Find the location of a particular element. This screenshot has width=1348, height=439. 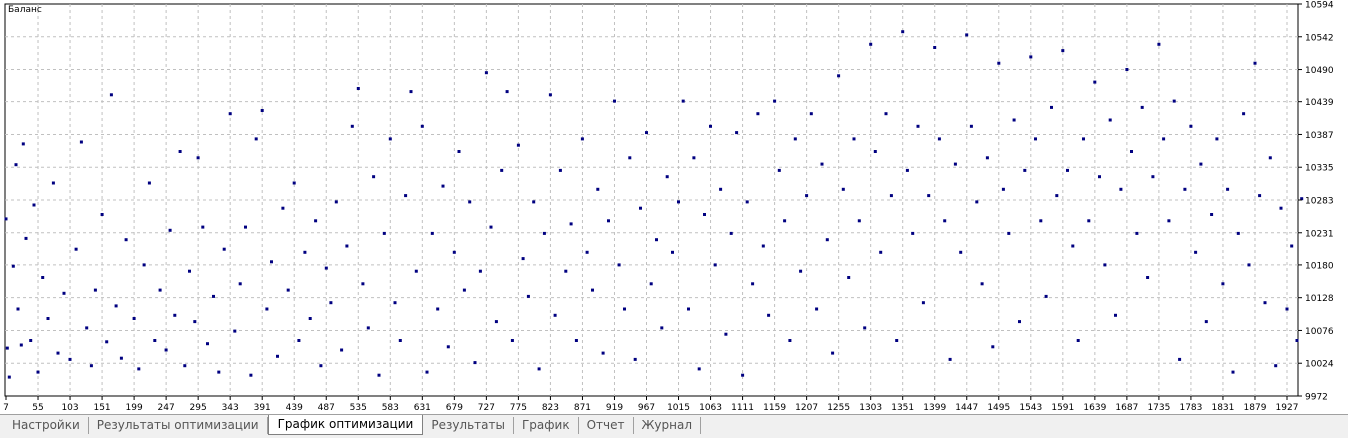

x-tick-label: 55 is located at coordinates (37, 408).